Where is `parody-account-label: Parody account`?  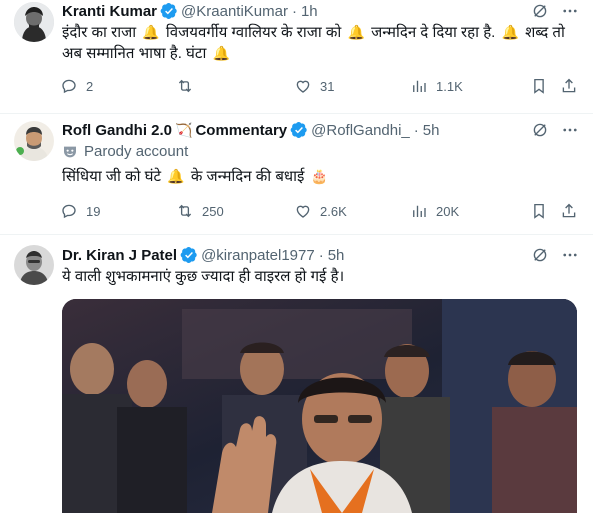
parody-account-label: Parody account is located at coordinates (125, 151).